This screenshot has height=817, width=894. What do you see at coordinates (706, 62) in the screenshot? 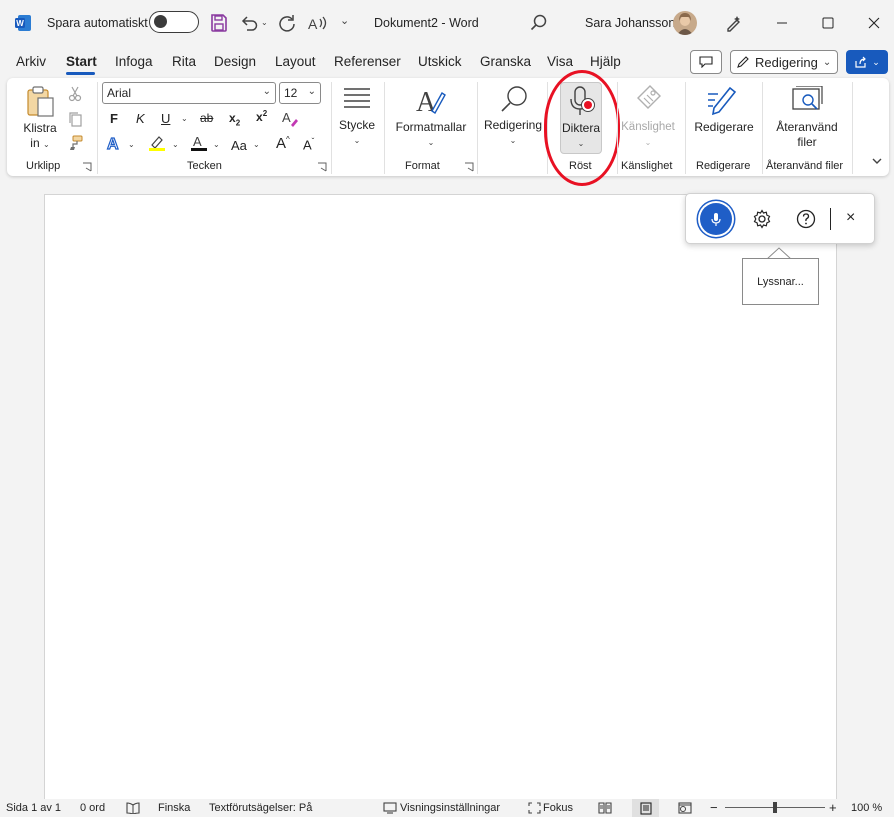
I see `comments-button` at bounding box center [706, 62].